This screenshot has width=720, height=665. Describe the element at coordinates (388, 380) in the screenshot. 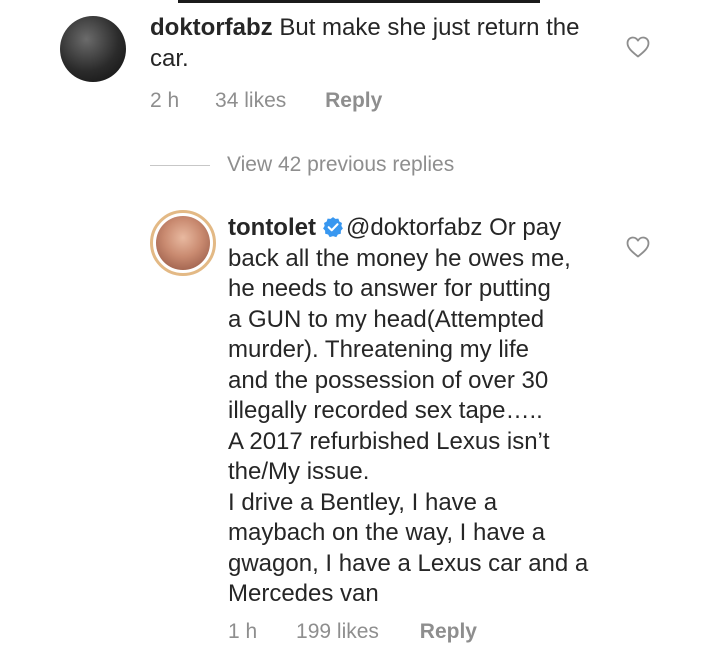

I see `comment-line: and the possession of over 30` at that location.